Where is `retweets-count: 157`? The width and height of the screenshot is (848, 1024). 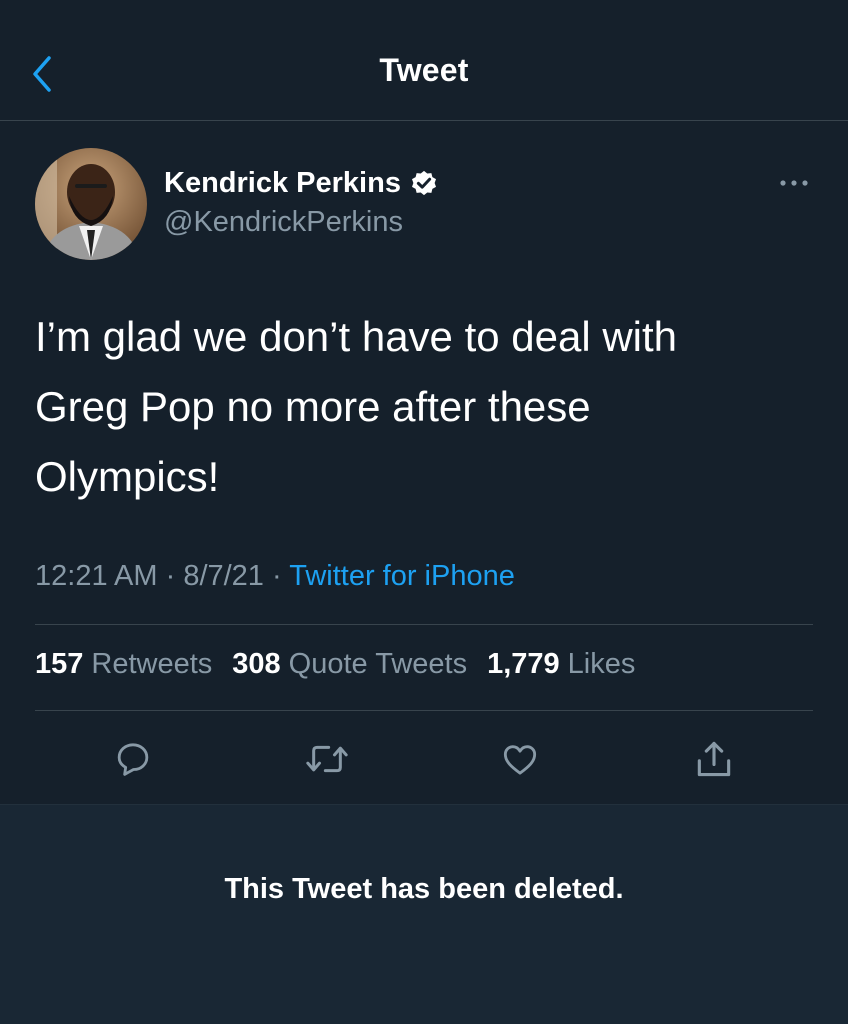
retweets-count: 157 is located at coordinates (59, 664).